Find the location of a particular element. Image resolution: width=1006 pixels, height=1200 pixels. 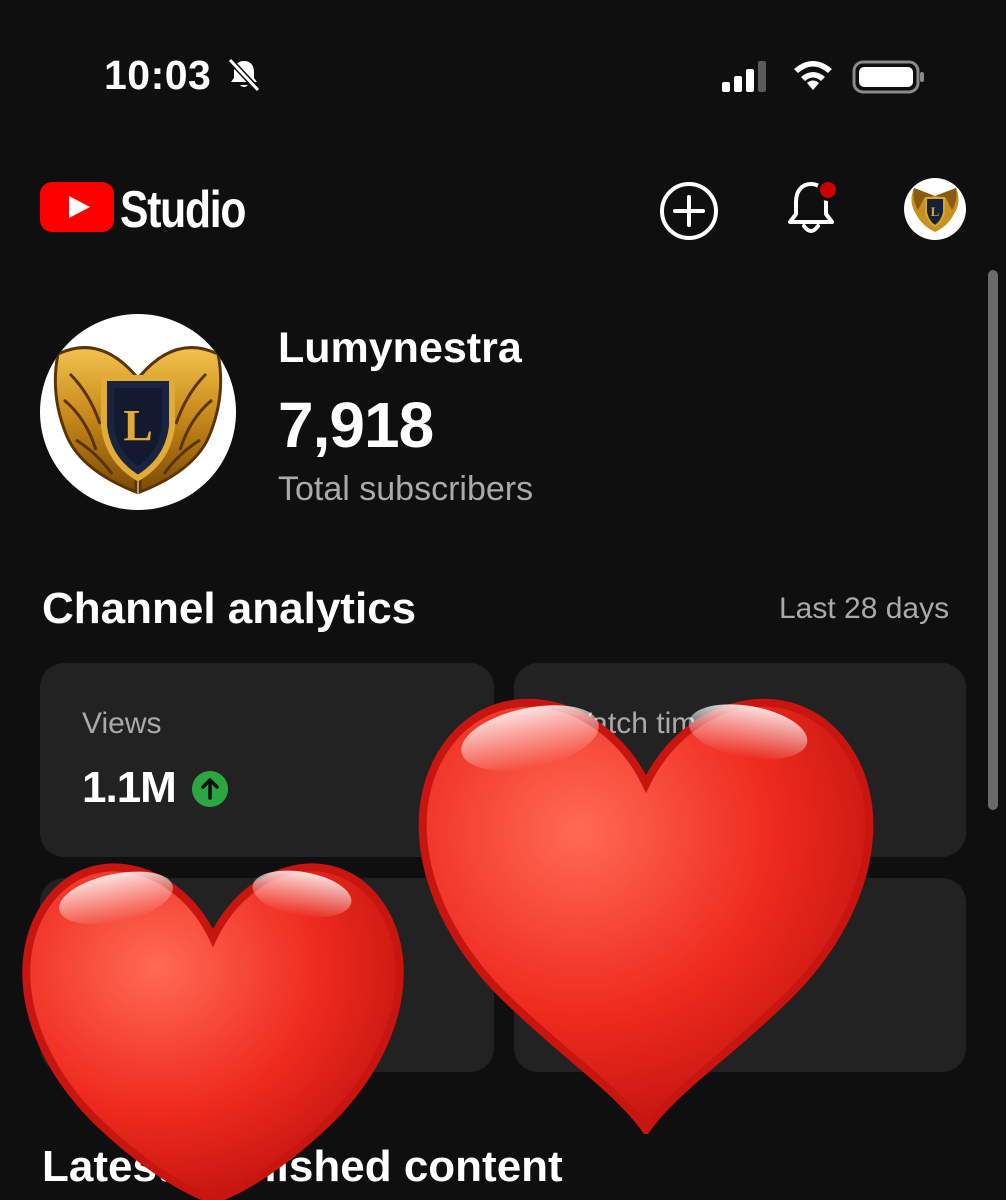

period-label: Last 28 days is located at coordinates (864, 608).